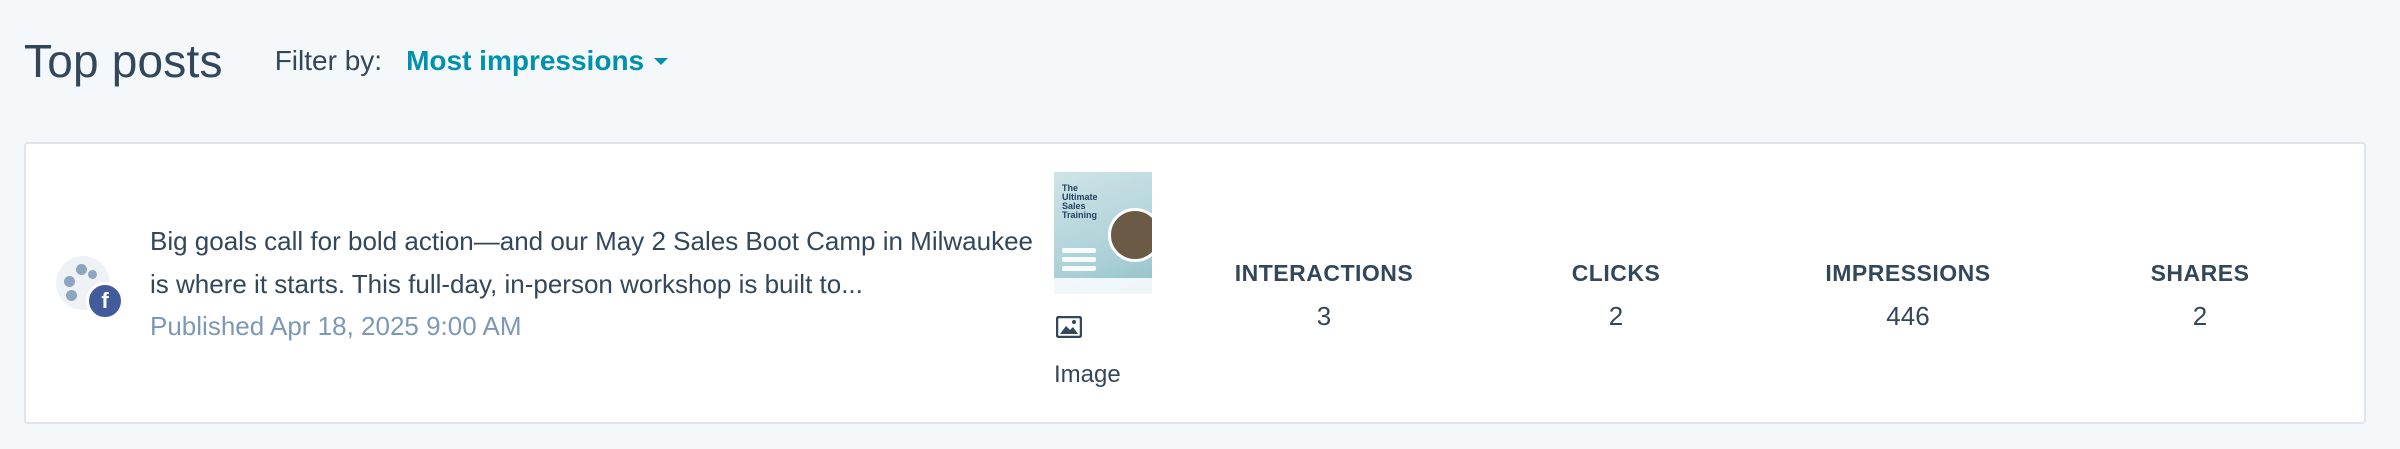  What do you see at coordinates (525, 61) in the screenshot?
I see `filter-dropdown-value: Most impressions` at bounding box center [525, 61].